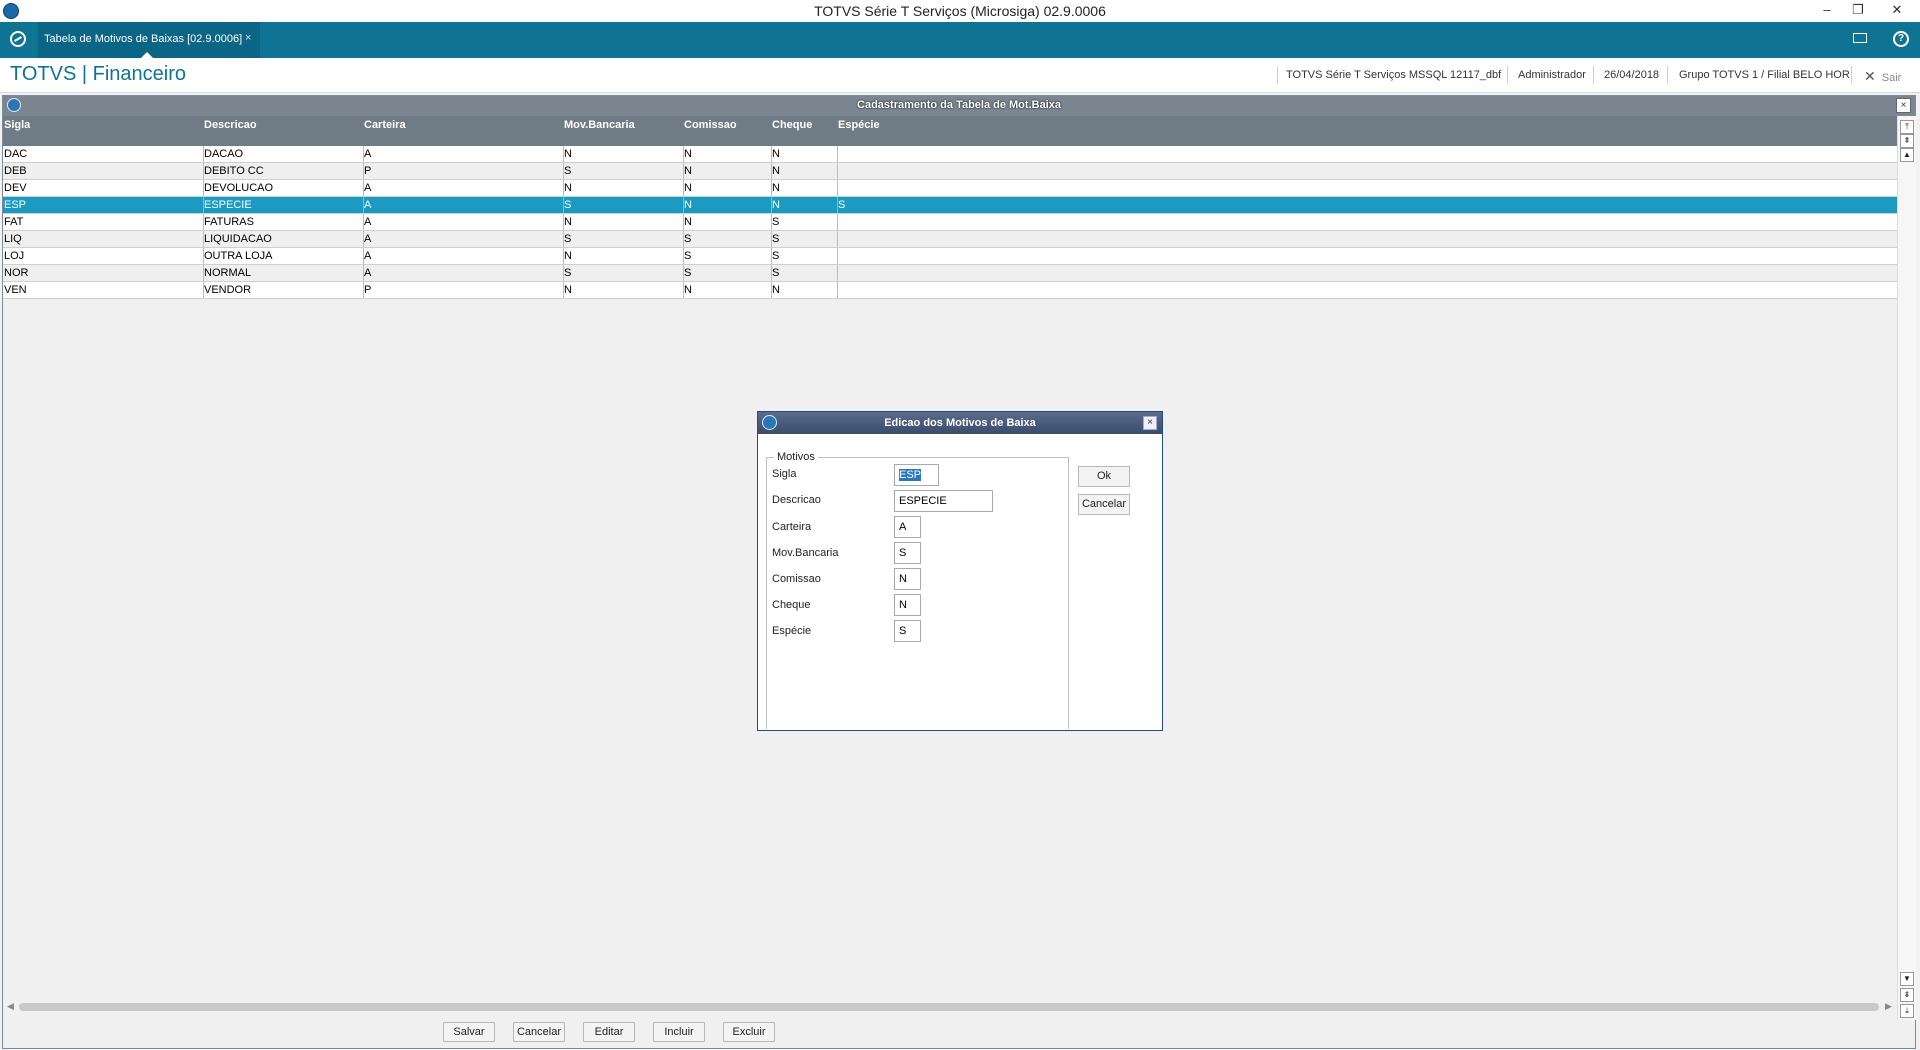 This screenshot has width=1920, height=1050. Describe the element at coordinates (950, 239) in the screenshot. I see `table-row: LIQ LIQUIDACAO A S S S` at that location.